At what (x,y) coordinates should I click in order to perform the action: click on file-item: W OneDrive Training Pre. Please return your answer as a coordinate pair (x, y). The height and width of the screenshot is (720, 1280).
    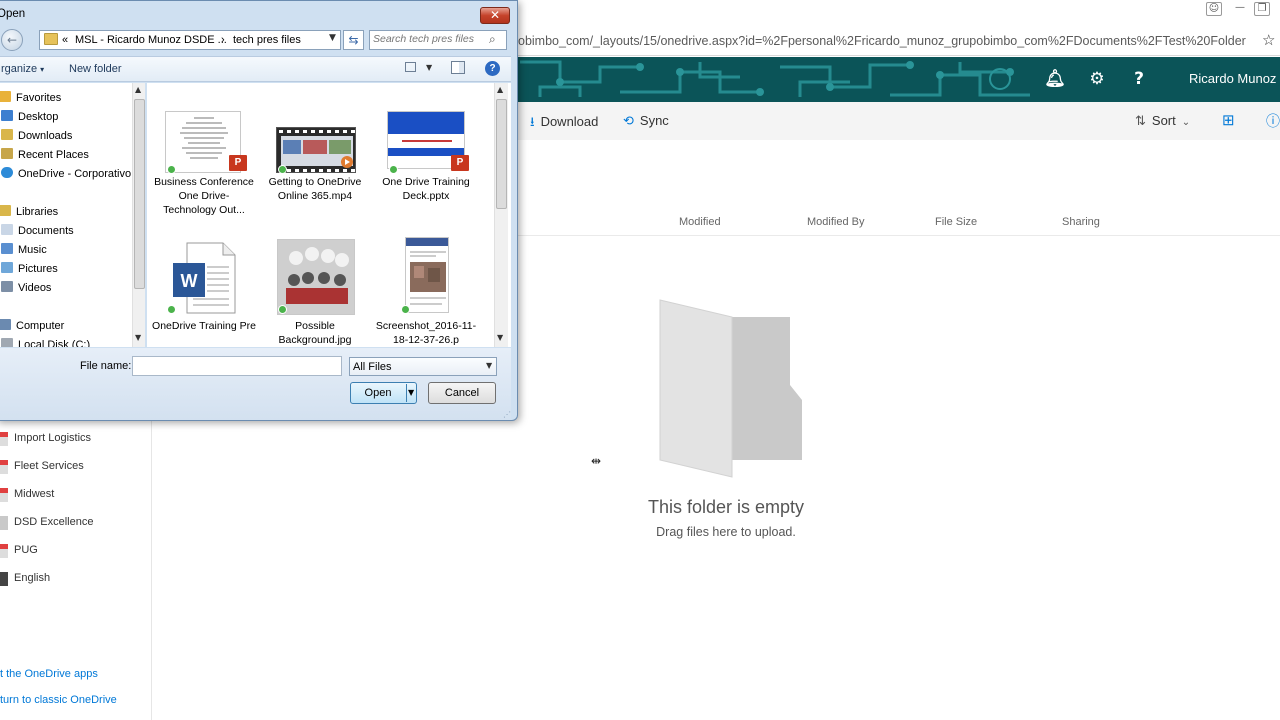
    Looking at the image, I should click on (203, 290).